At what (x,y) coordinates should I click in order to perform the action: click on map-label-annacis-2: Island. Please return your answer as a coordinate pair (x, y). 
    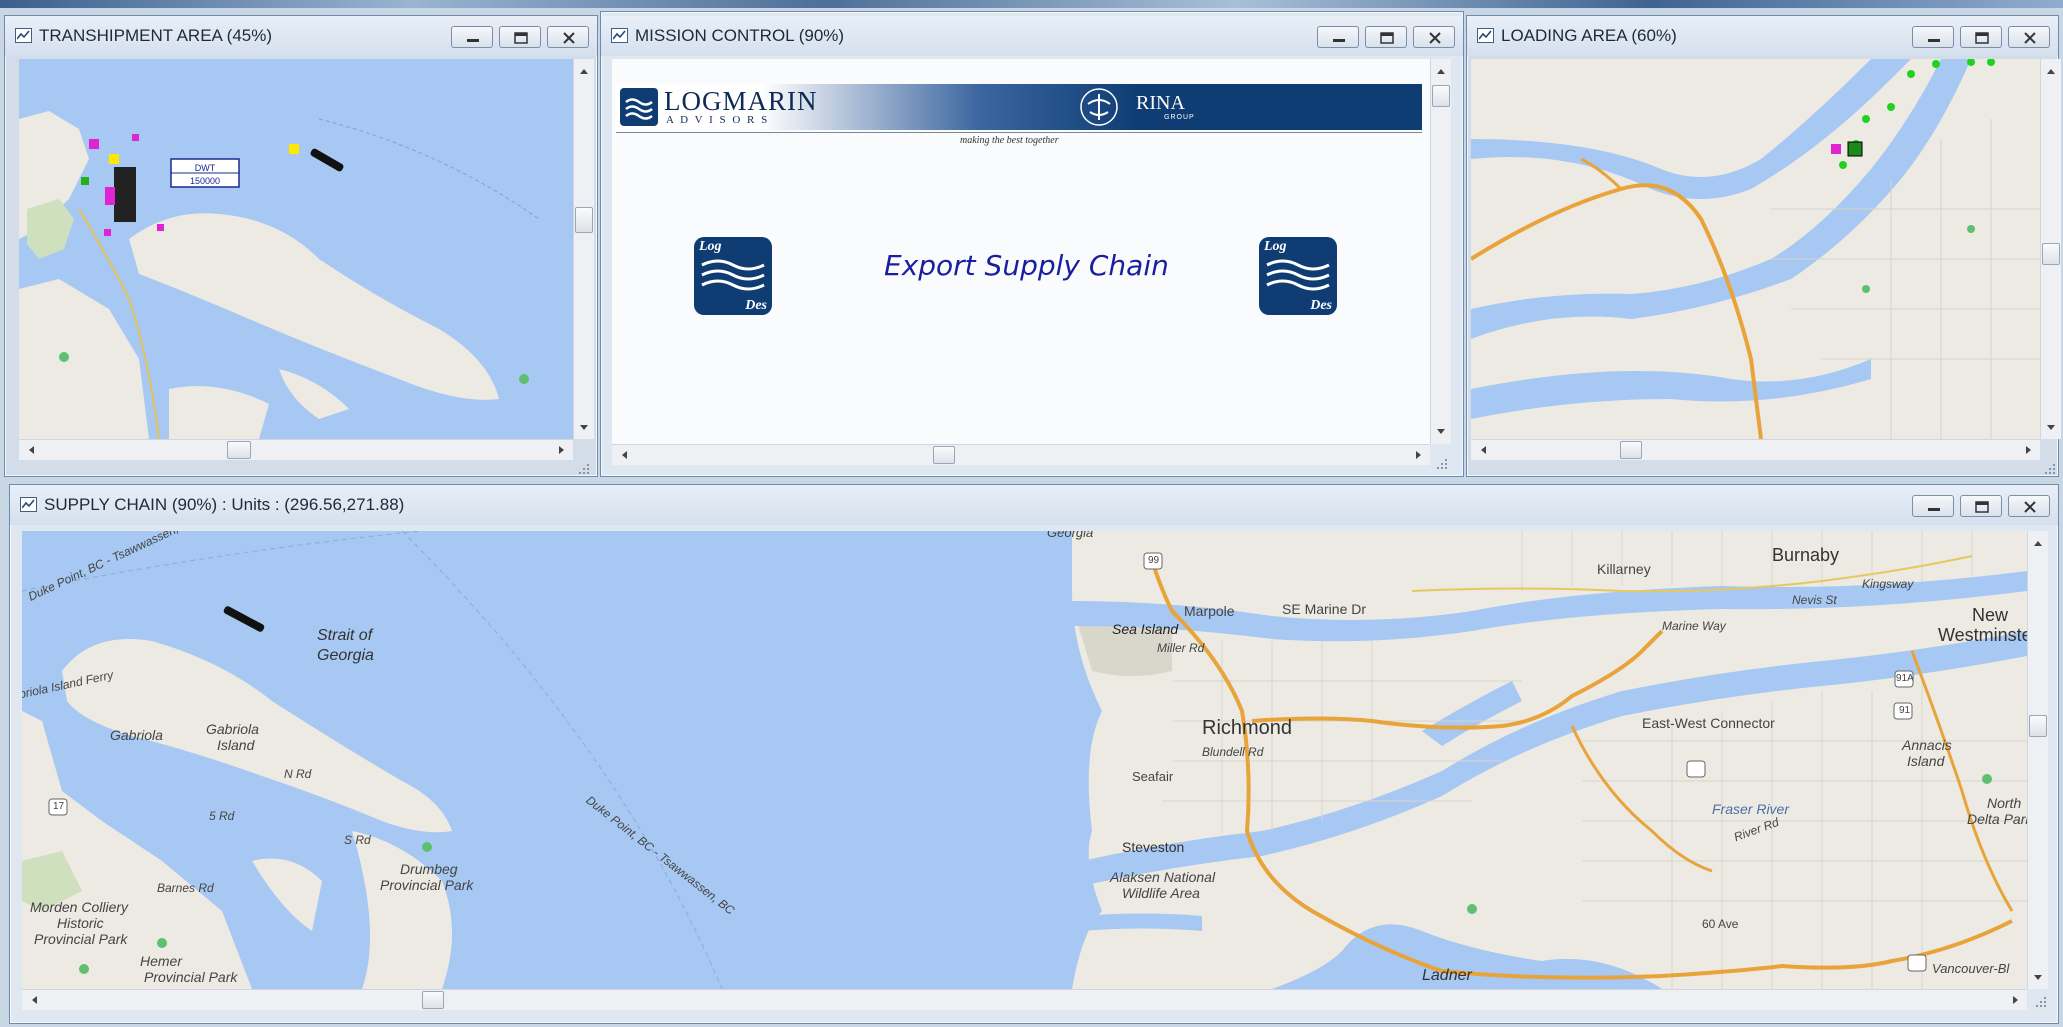
    Looking at the image, I should click on (1926, 761).